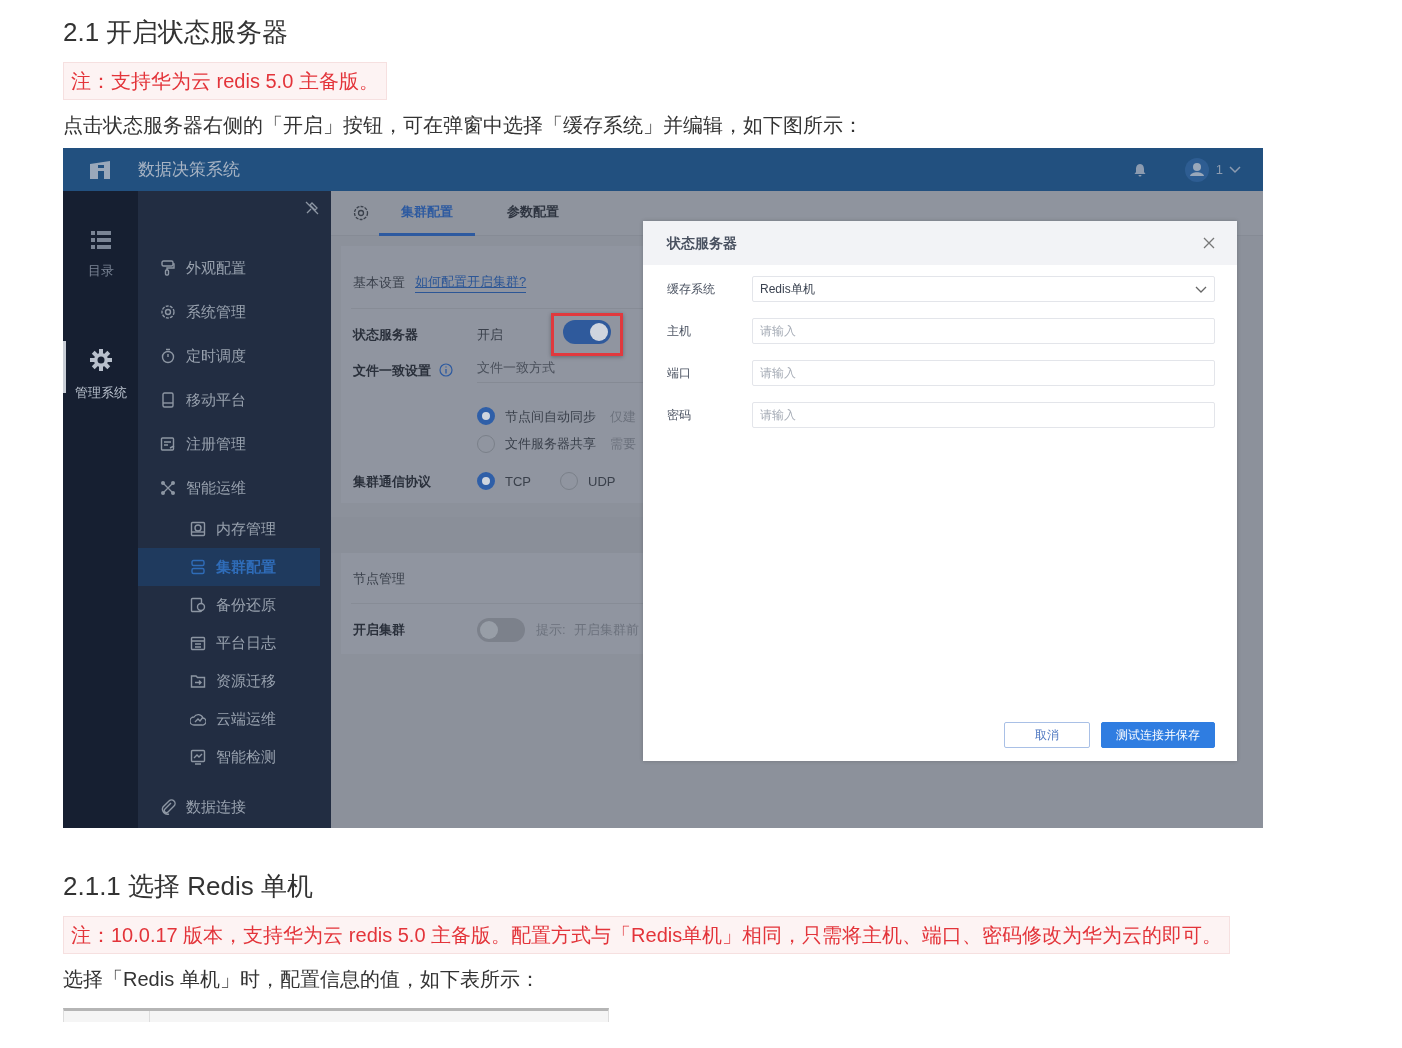 The width and height of the screenshot is (1402, 1048). I want to click on section-heading: 2.1 开启状态服务器, so click(176, 32).